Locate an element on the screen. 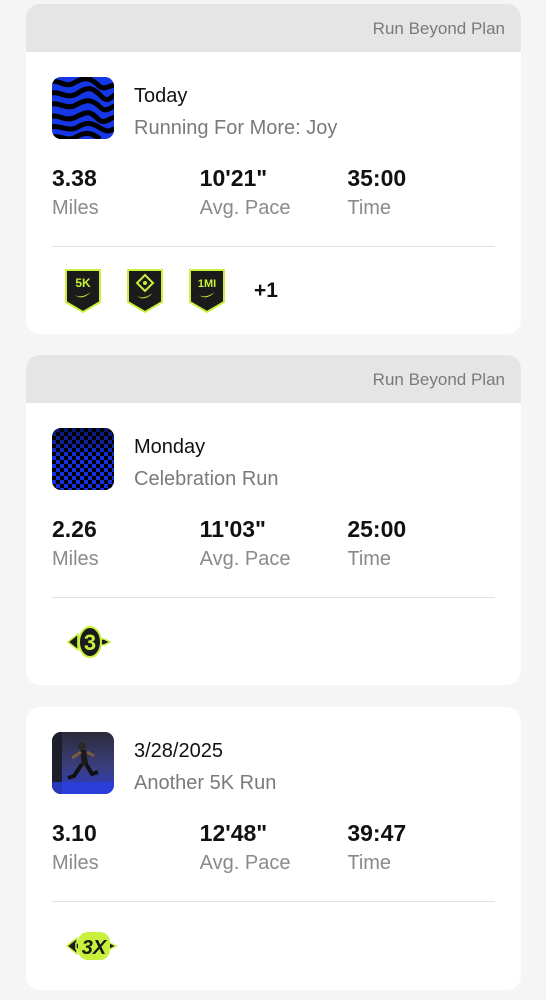 The width and height of the screenshot is (546, 1000). 3-streak-arrow-badge-icon: 3 is located at coordinates (88, 642).